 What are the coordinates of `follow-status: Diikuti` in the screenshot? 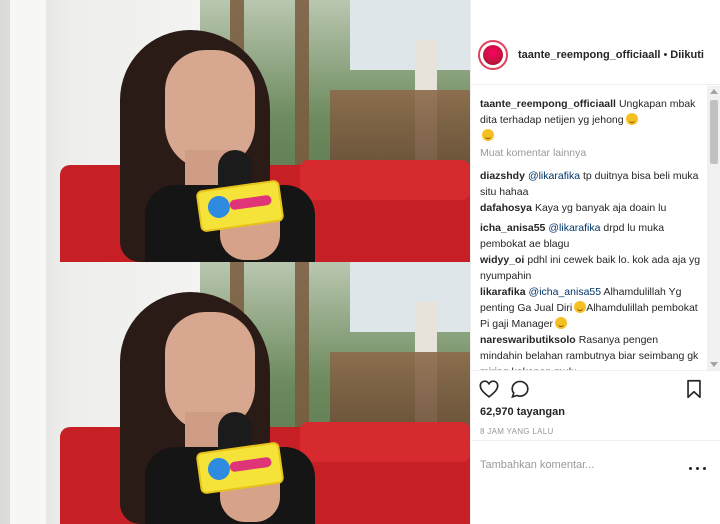 It's located at (687, 55).